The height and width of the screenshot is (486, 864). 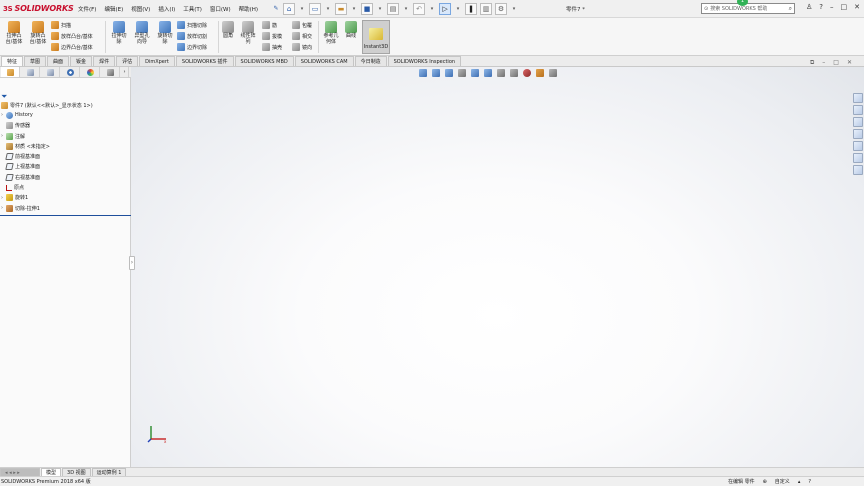 I want to click on propertymanager-tab, so click(x=30, y=72).